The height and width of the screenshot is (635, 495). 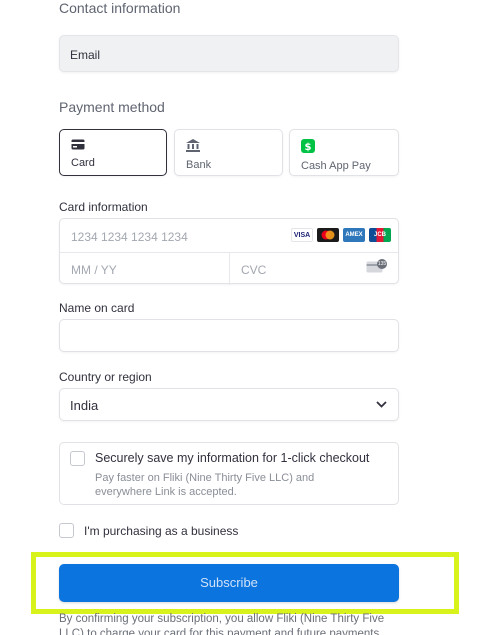 What do you see at coordinates (103, 207) in the screenshot?
I see `card-info-label: Card information` at bounding box center [103, 207].